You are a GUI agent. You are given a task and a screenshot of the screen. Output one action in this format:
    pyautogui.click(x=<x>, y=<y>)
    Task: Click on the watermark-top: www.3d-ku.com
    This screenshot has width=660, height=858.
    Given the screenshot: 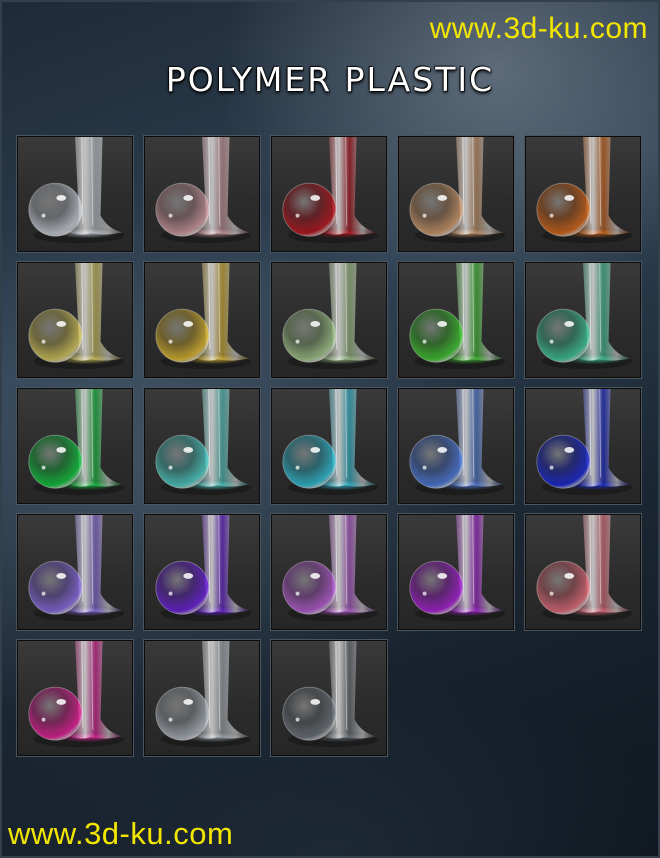 What is the action you would take?
    pyautogui.click(x=538, y=28)
    